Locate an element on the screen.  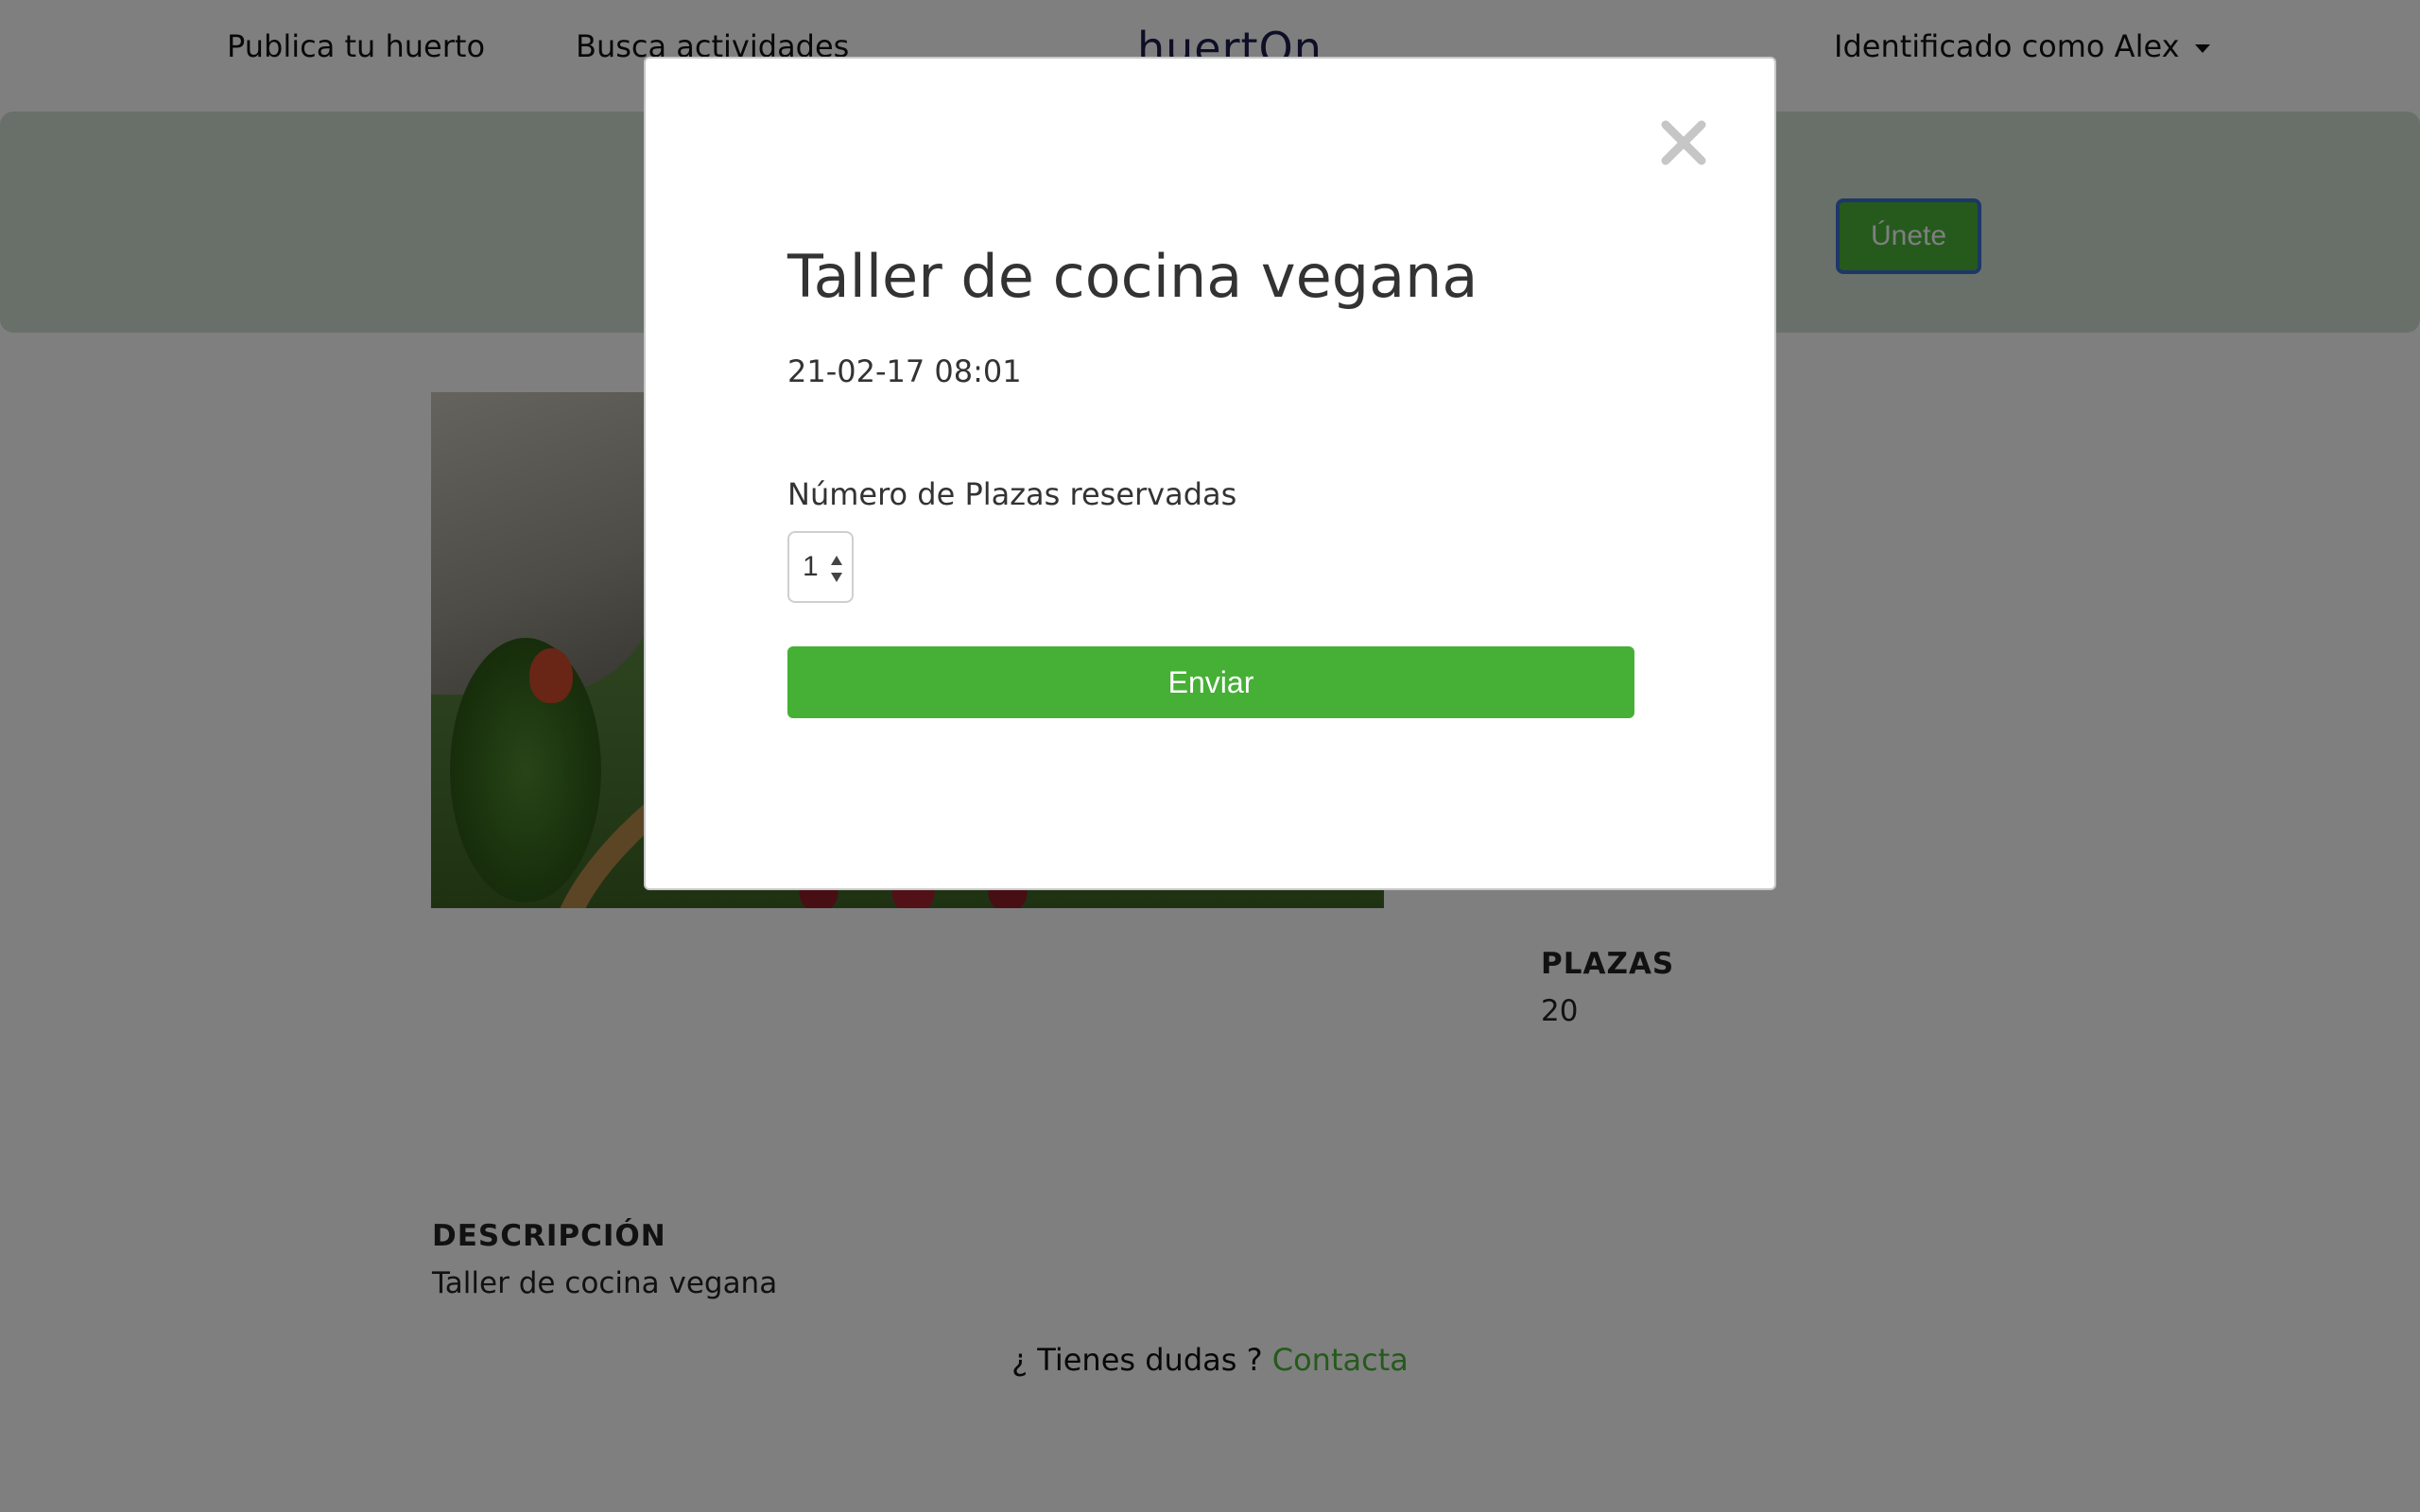
event-date: 21-02-17 08:01 is located at coordinates (904, 371).